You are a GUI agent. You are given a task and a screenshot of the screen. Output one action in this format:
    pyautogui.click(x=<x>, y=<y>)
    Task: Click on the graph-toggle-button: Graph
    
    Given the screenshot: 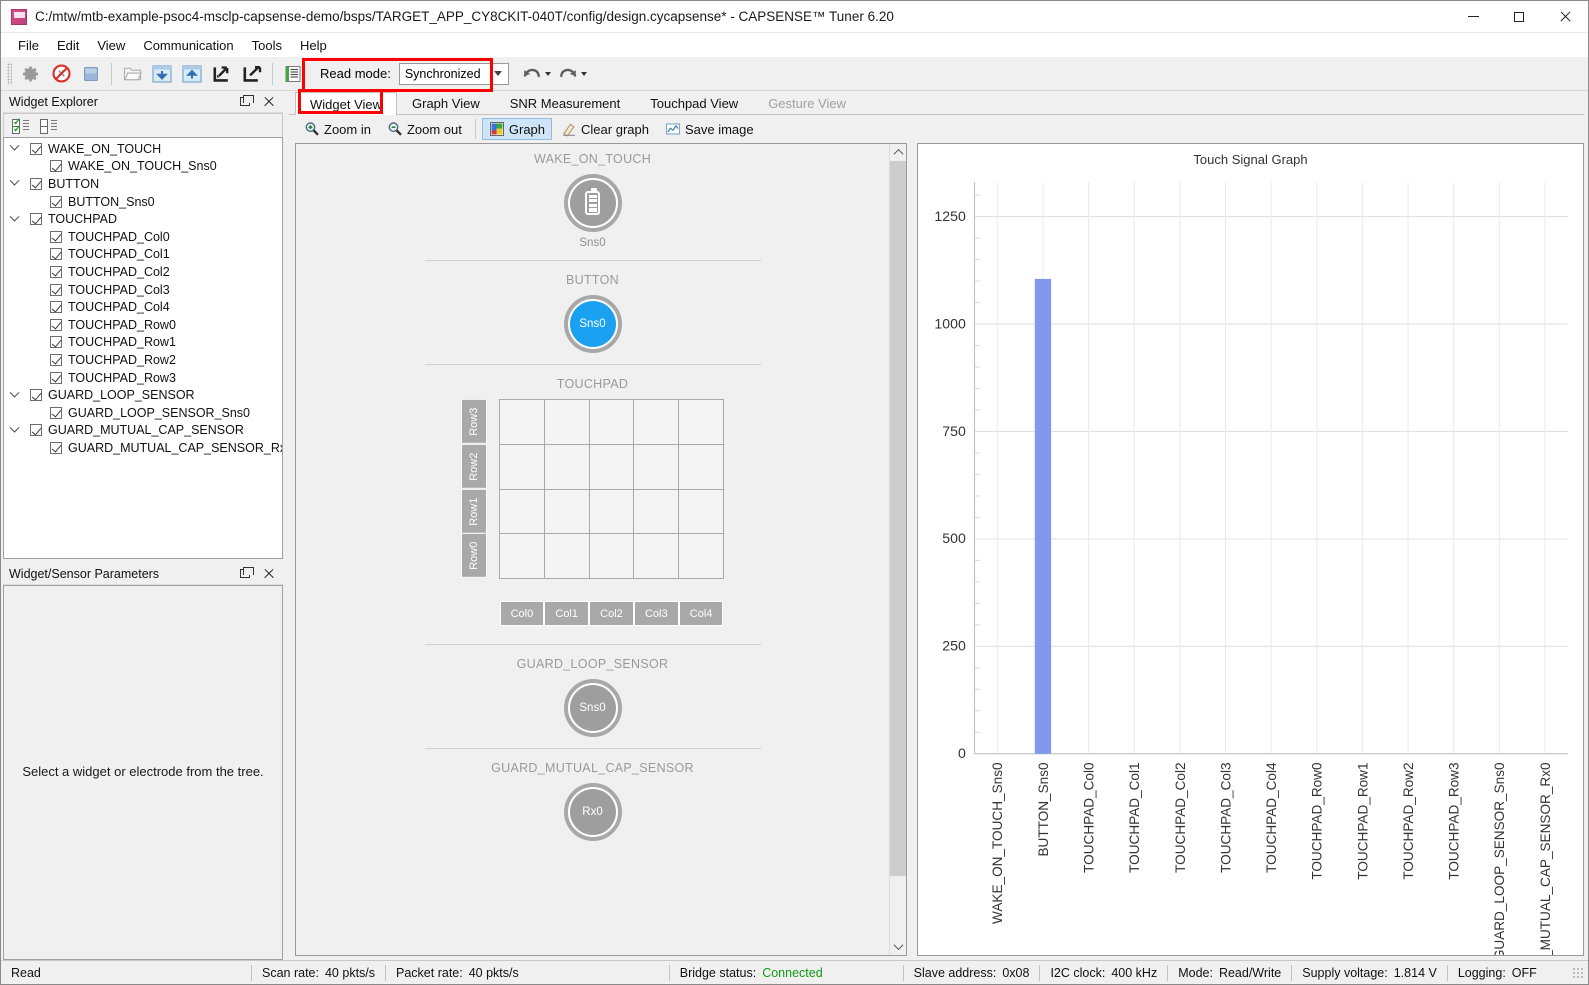 What is the action you would take?
    pyautogui.click(x=517, y=129)
    